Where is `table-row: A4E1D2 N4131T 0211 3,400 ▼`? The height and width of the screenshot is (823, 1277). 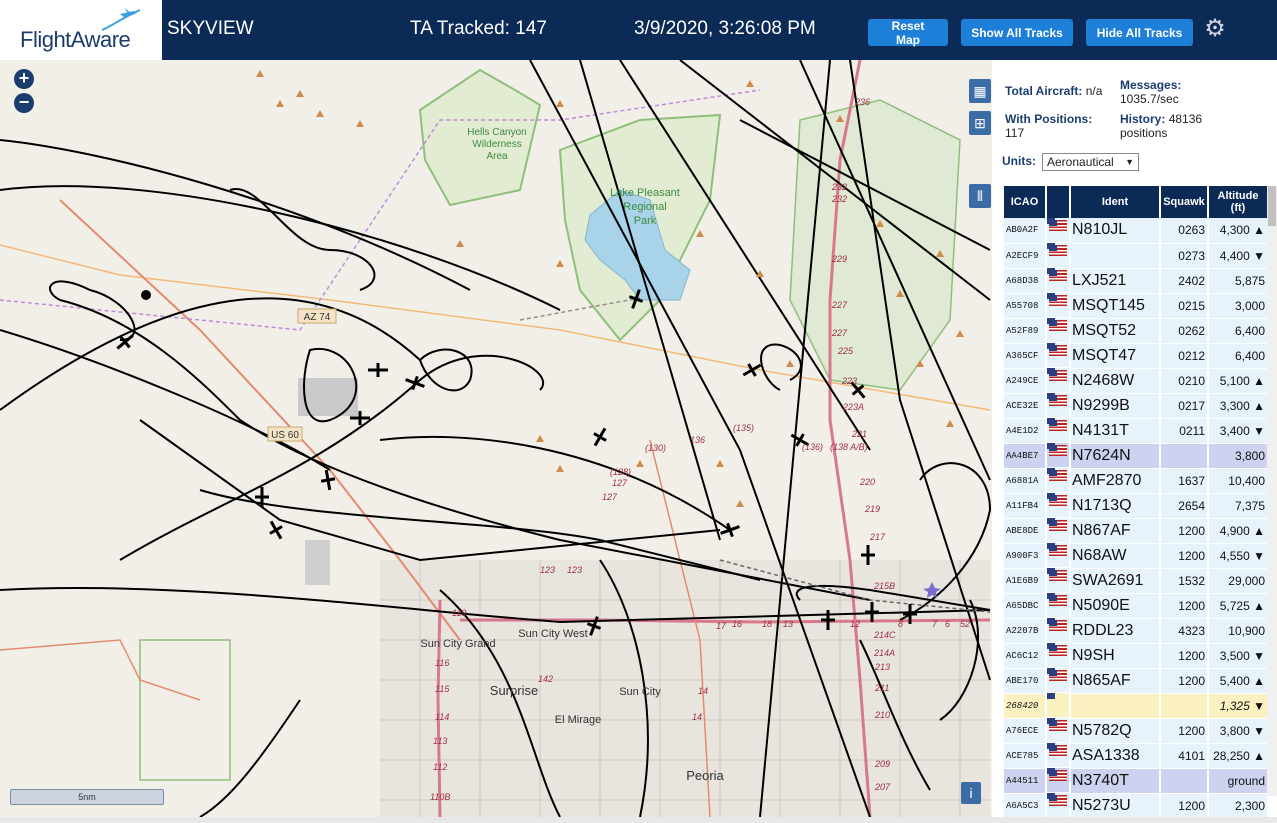 table-row: A4E1D2 N4131T 0211 3,400 ▼ is located at coordinates (1136, 431).